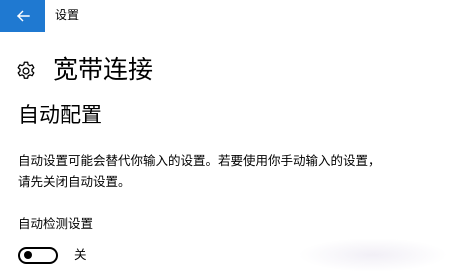 The width and height of the screenshot is (458, 278). Describe the element at coordinates (373, 255) in the screenshot. I see `watermark-smudge` at that location.